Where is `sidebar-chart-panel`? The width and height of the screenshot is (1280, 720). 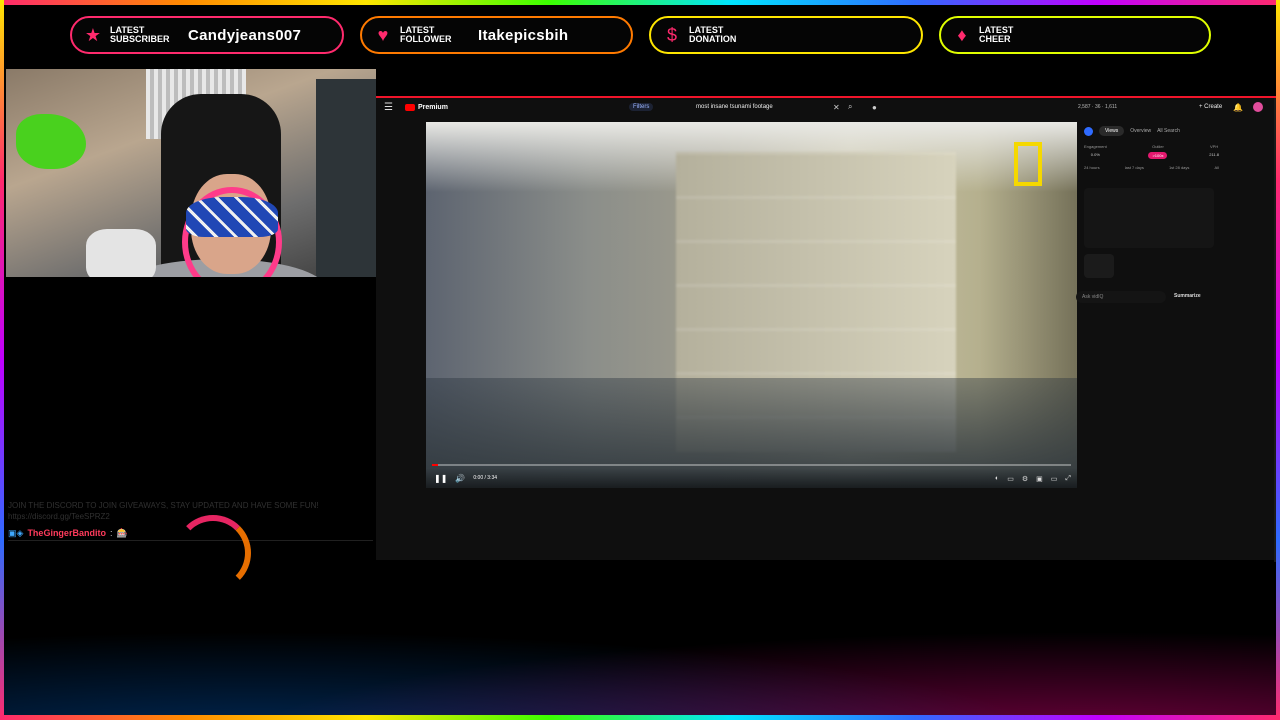
sidebar-chart-panel is located at coordinates (1149, 218).